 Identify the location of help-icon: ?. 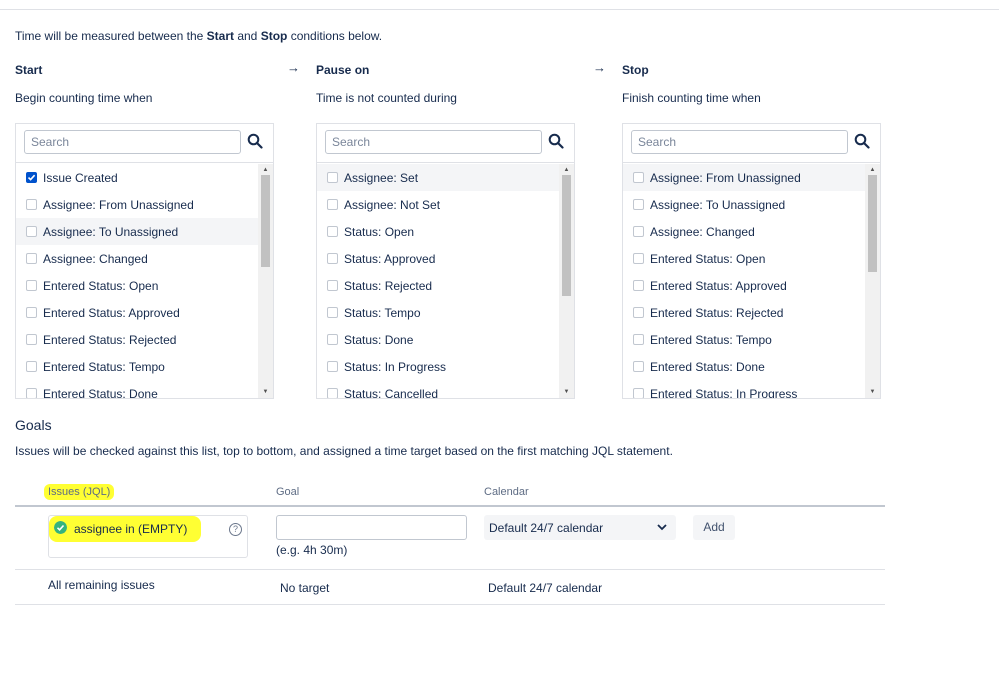
(235, 529).